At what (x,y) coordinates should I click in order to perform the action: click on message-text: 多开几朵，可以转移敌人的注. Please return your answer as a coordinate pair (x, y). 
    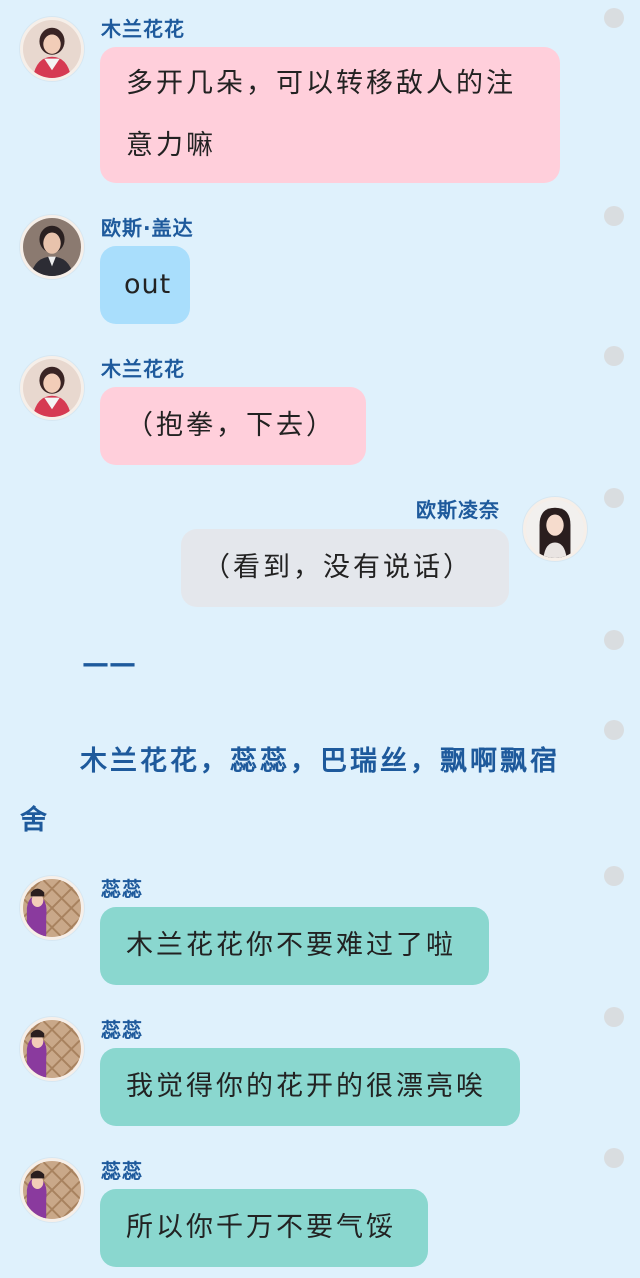
    Looking at the image, I should click on (321, 83).